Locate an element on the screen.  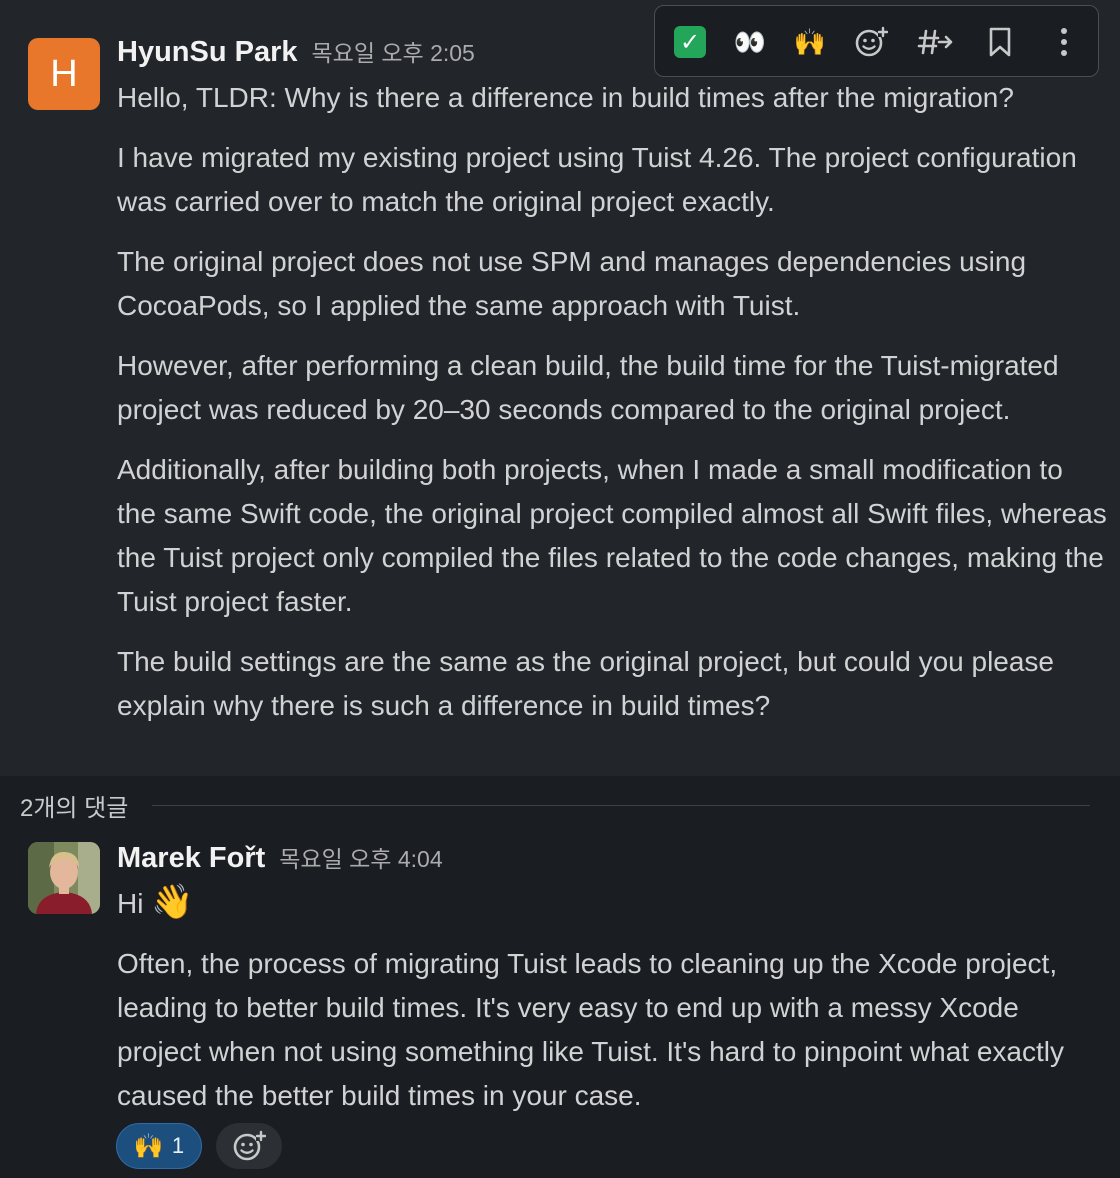
check-mark-icon: ✓ is located at coordinates (690, 42).